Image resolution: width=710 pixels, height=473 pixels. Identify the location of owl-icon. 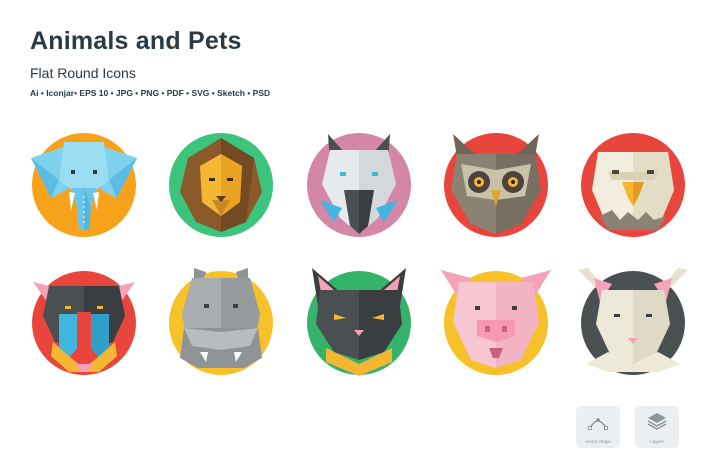
(496, 185).